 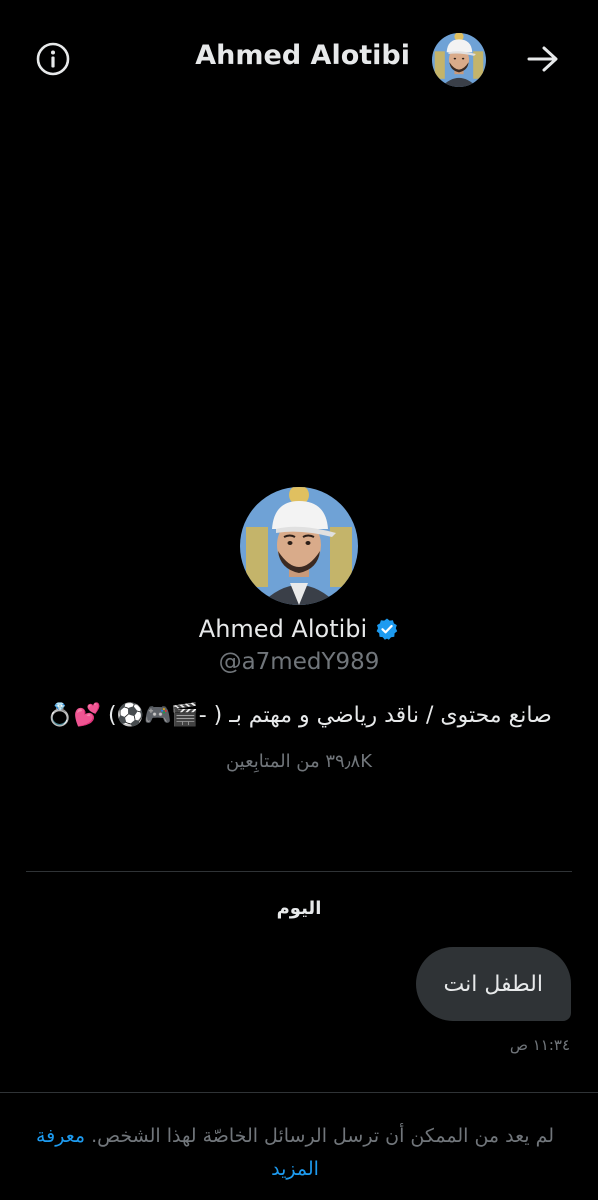 I want to click on arrow-right-icon, so click(x=542, y=59).